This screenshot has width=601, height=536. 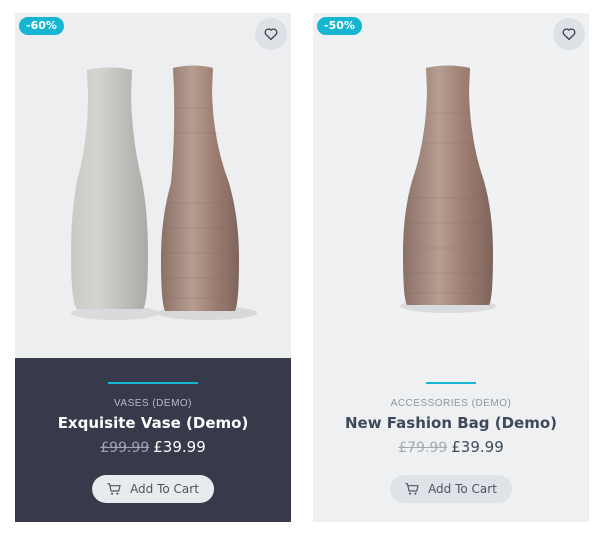 I want to click on product-price: £99.99 £39.99, so click(x=153, y=447).